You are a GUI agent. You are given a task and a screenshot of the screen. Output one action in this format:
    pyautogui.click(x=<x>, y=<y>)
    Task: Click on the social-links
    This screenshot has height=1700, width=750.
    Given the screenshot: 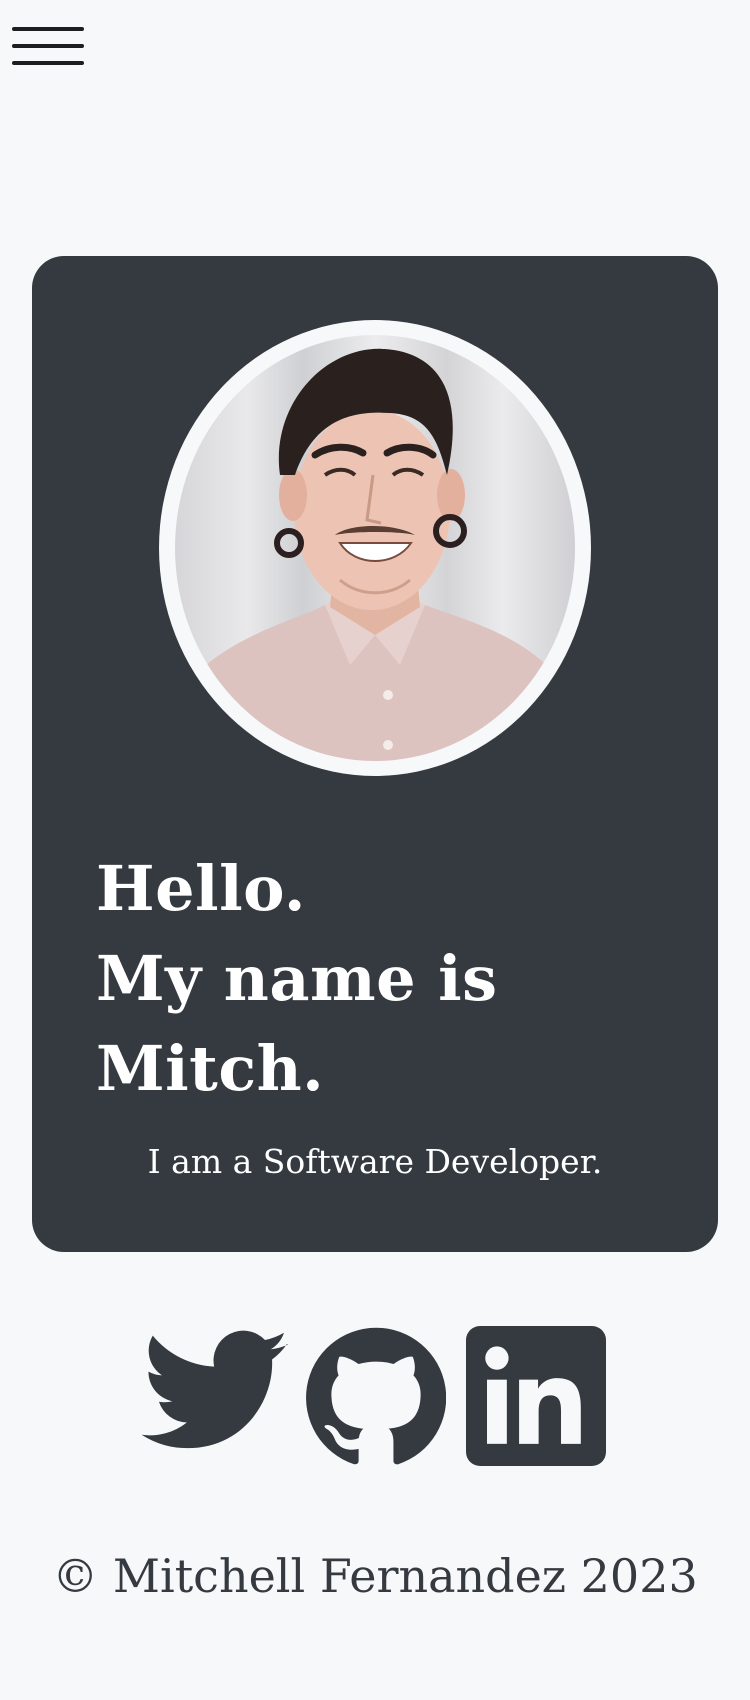 What is the action you would take?
    pyautogui.click(x=375, y=1394)
    